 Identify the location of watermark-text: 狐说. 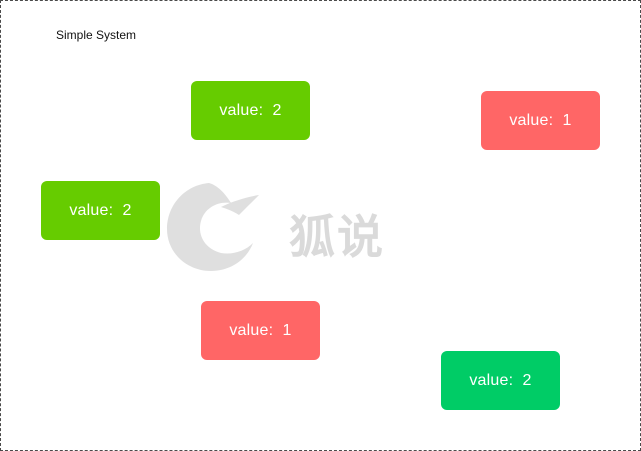
(337, 237).